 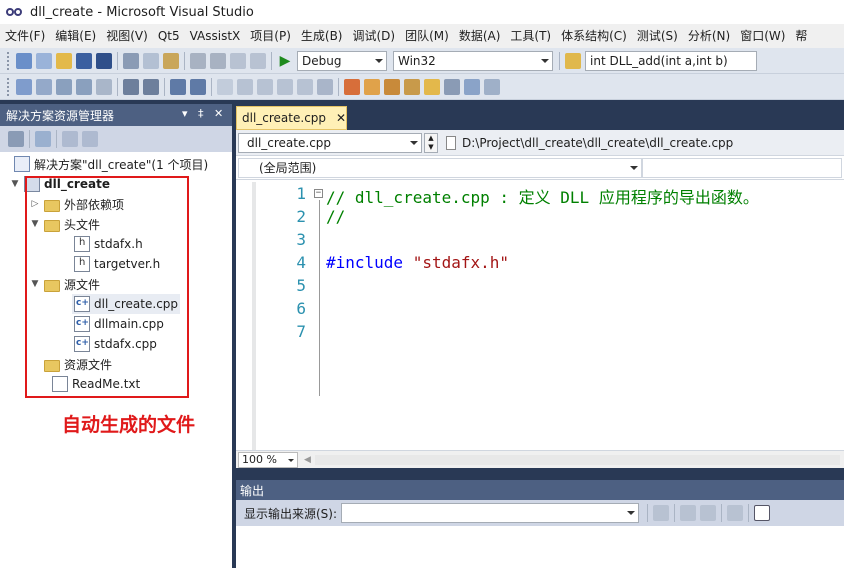 I want to click on menu-debug: 调试(D), so click(x=374, y=36).